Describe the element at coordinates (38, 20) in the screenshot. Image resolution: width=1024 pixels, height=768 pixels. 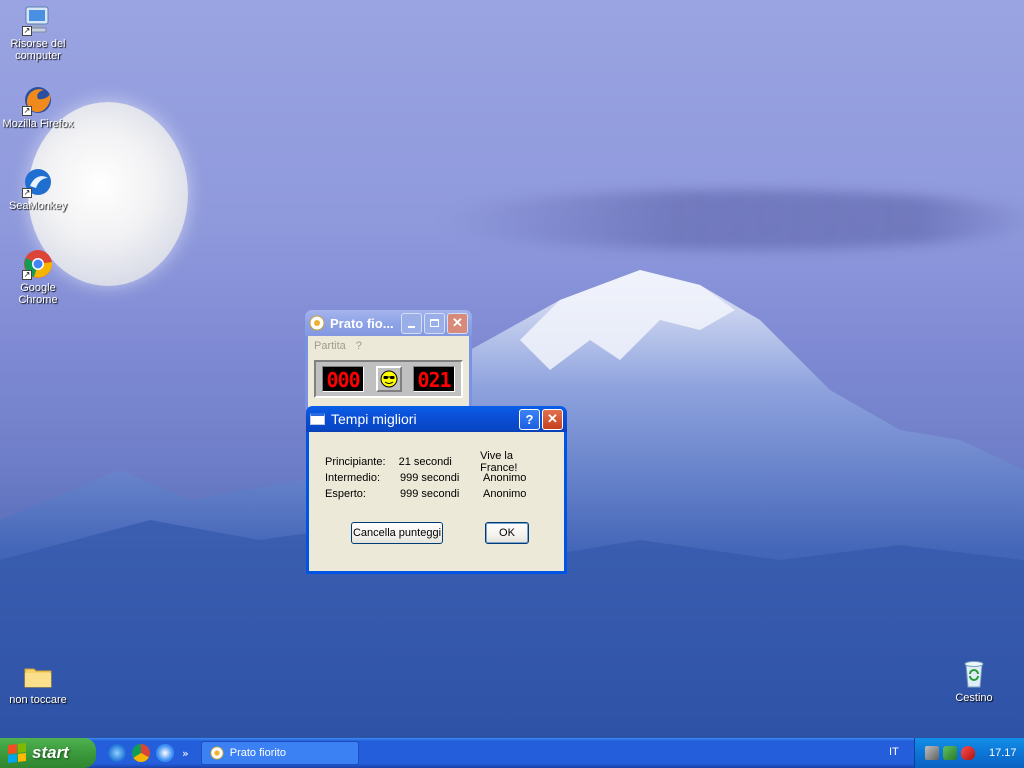
I see `my-computer-icon: ↗` at that location.